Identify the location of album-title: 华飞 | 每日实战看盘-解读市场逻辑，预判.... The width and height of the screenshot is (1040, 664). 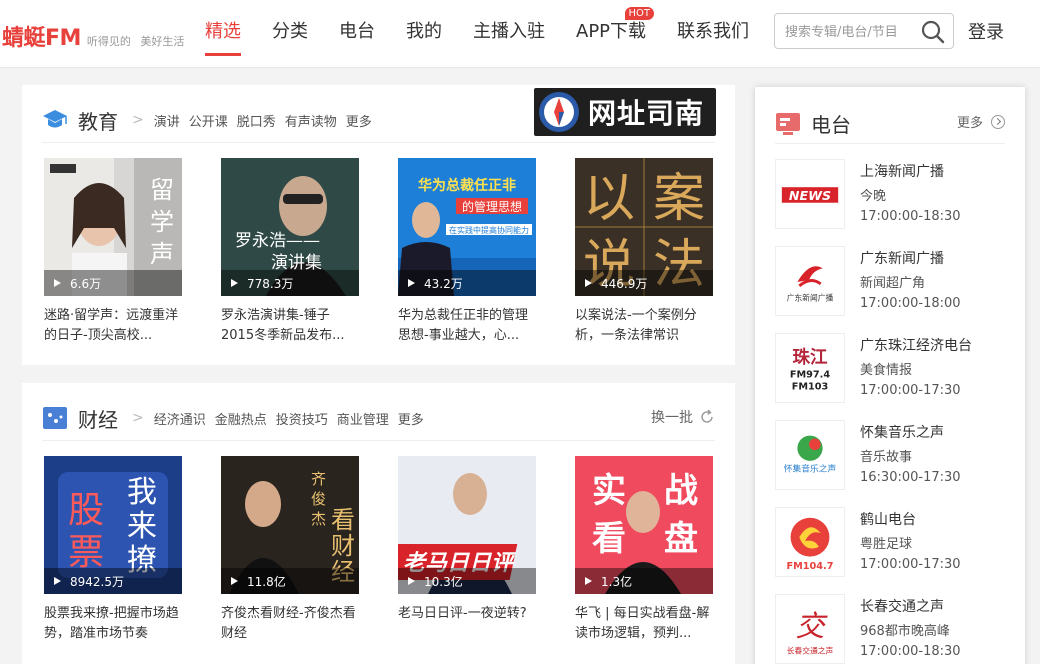
(644, 624).